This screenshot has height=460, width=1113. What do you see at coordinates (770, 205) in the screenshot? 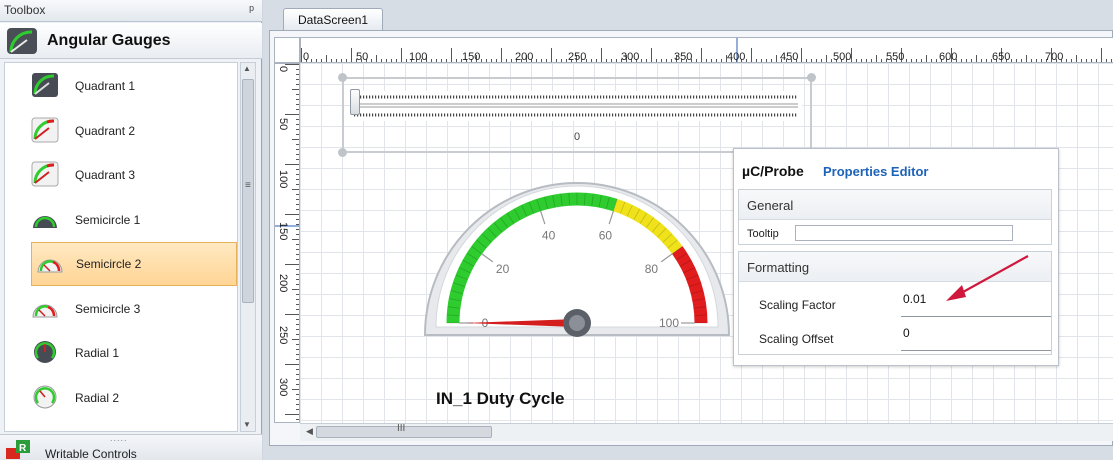
I see `section-general-label: General` at bounding box center [770, 205].